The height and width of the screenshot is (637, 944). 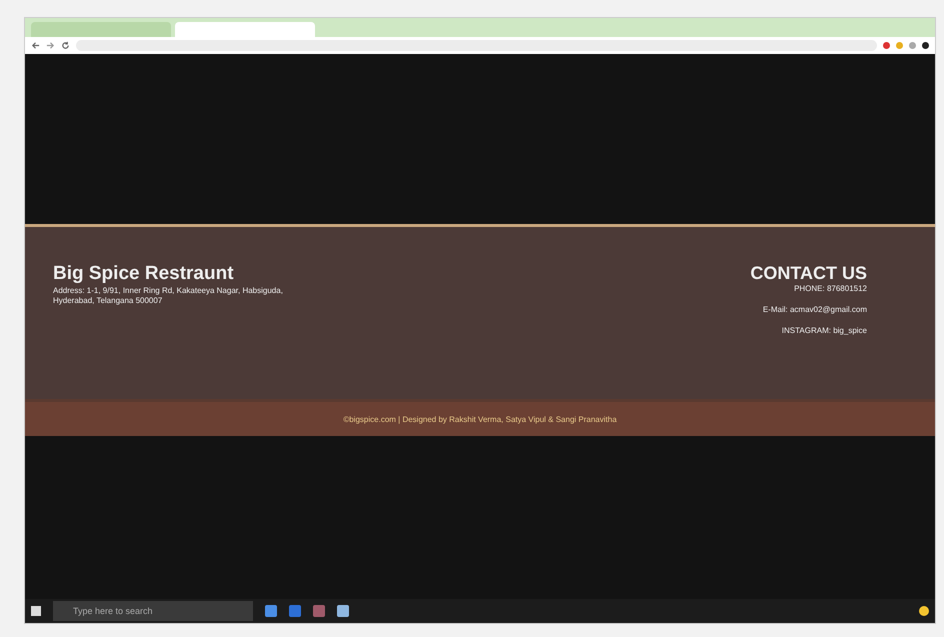 I want to click on weather-icon, so click(x=924, y=611).